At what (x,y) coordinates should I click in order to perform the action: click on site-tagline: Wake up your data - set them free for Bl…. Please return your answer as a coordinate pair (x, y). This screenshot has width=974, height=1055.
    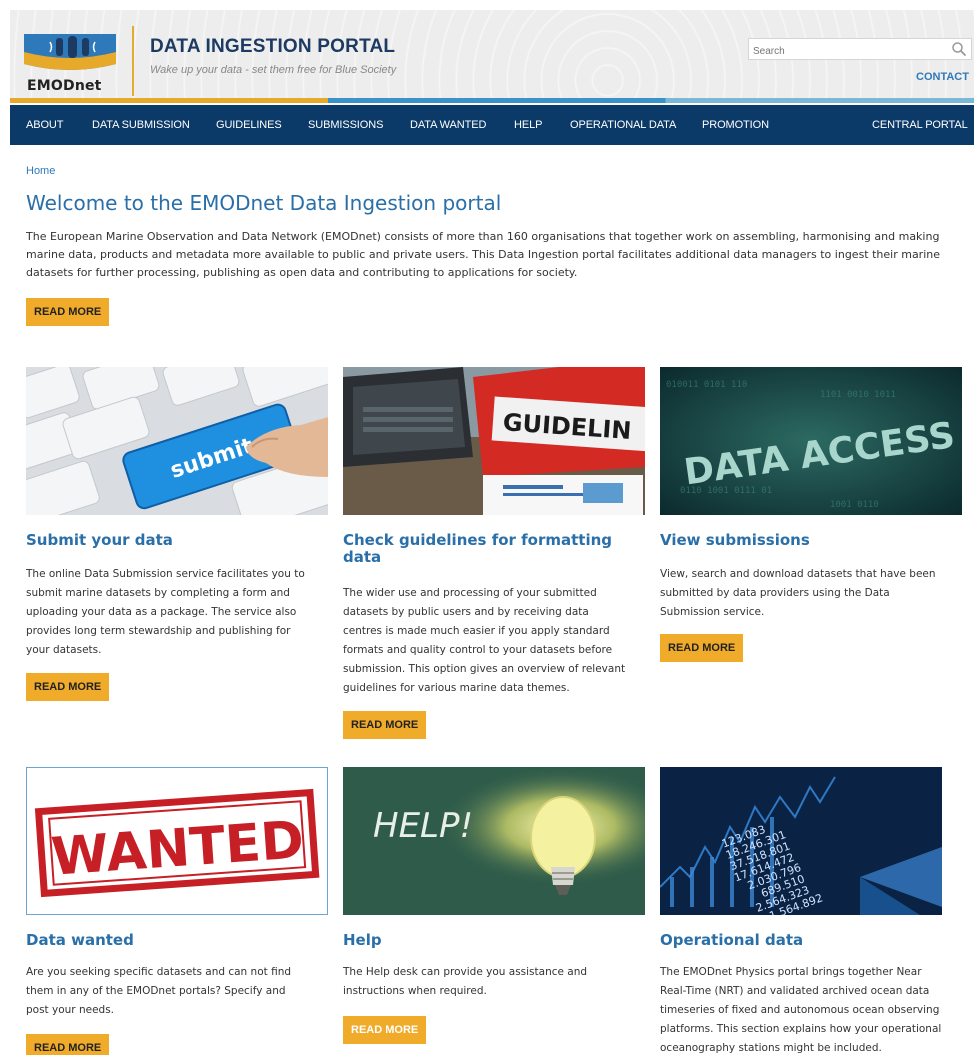
    Looking at the image, I should click on (273, 70).